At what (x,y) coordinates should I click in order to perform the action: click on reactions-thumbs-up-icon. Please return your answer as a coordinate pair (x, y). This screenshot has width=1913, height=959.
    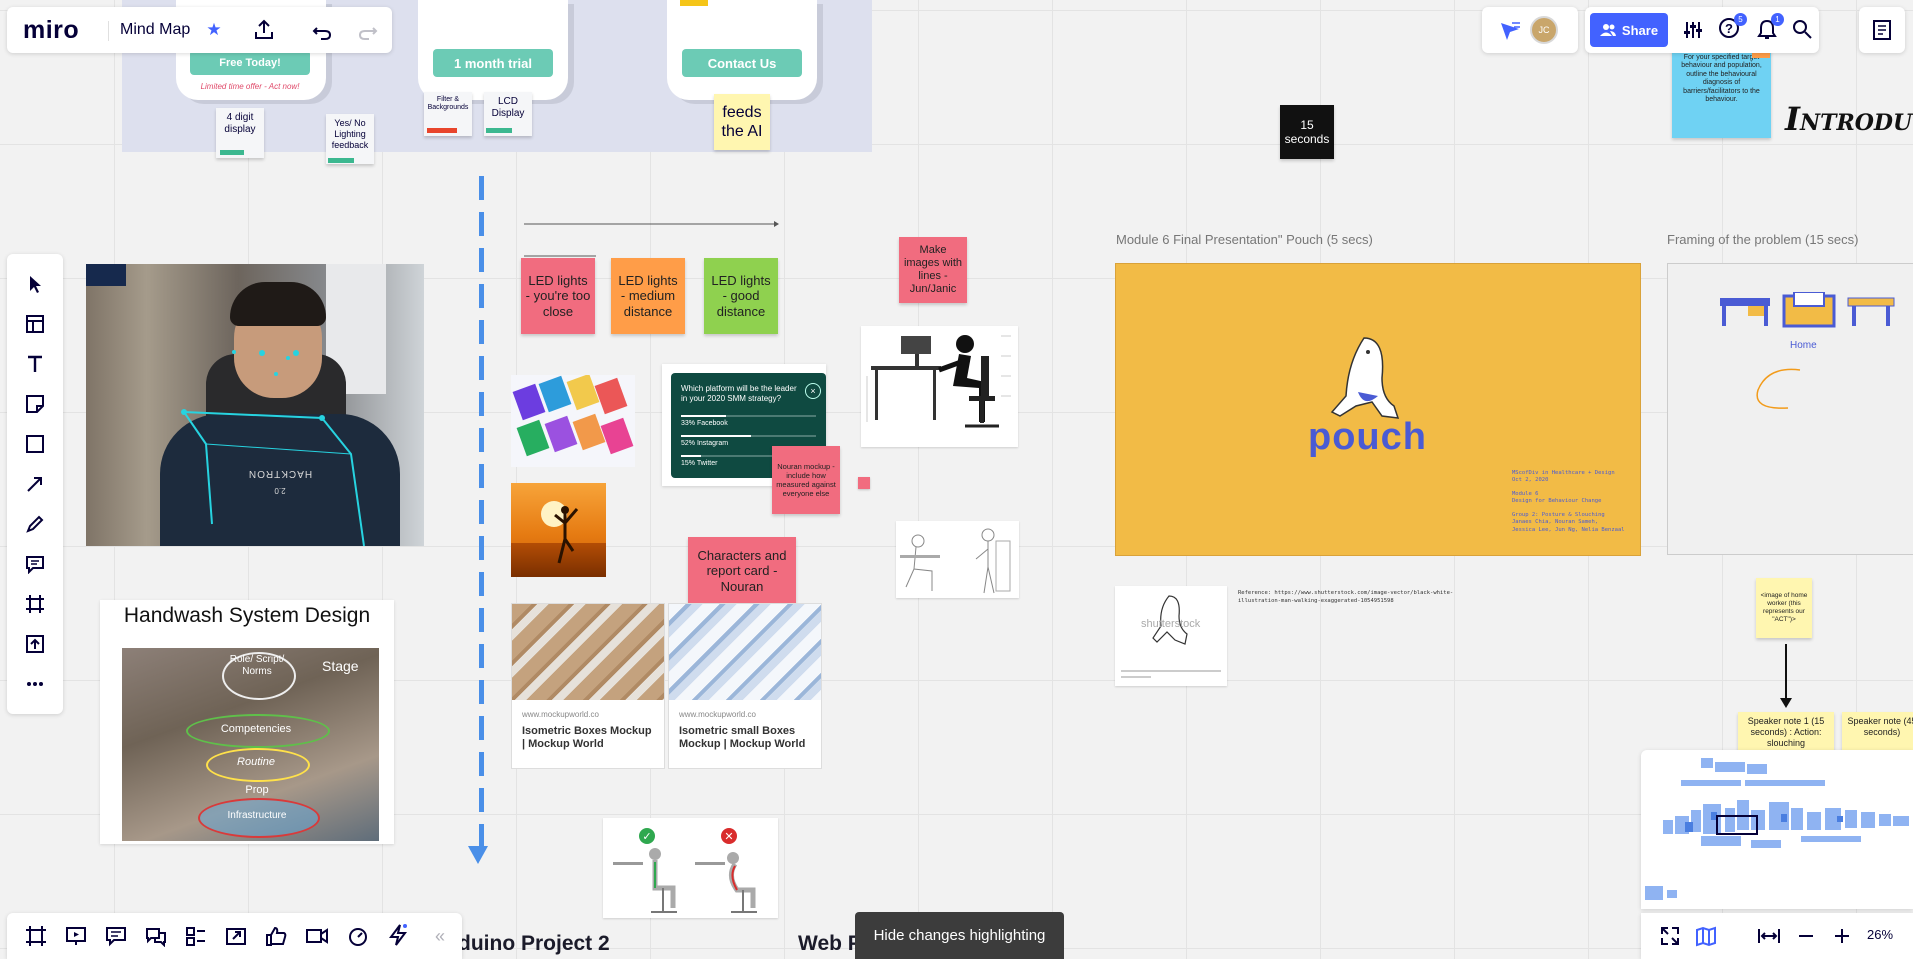
    Looking at the image, I should click on (276, 936).